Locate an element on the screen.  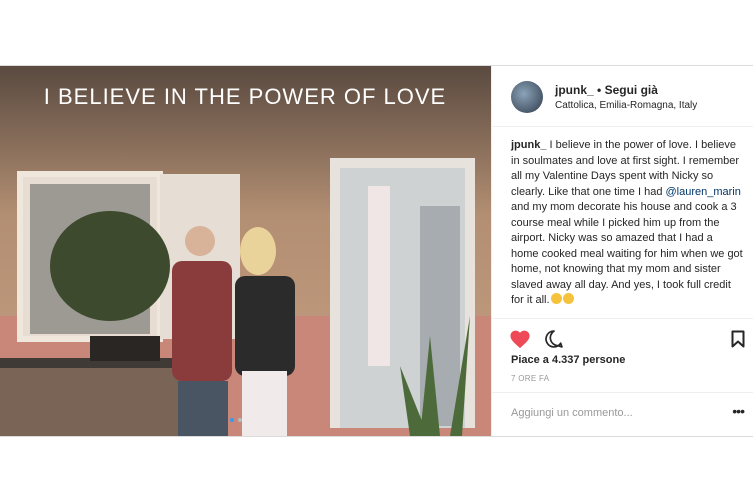
heart-icon is located at coordinates (520, 339).